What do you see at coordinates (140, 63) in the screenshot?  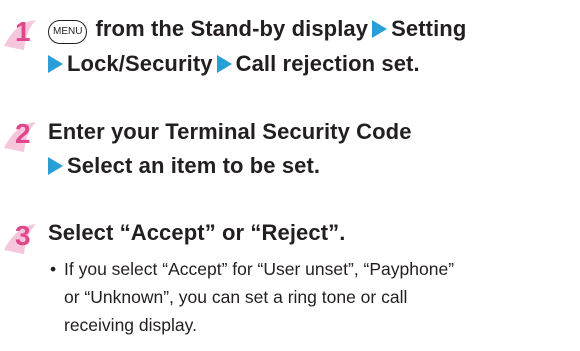 I see `menu-item-lock-security: Lock/Security` at bounding box center [140, 63].